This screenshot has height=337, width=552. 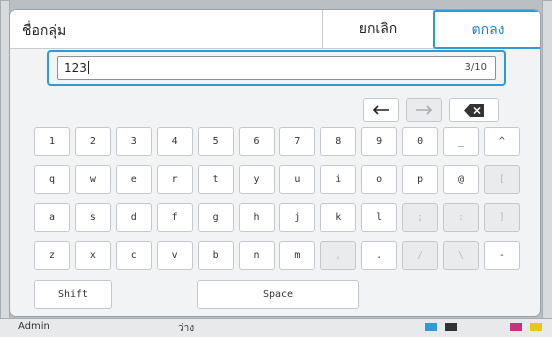 What do you see at coordinates (133, 179) in the screenshot?
I see `key: e` at bounding box center [133, 179].